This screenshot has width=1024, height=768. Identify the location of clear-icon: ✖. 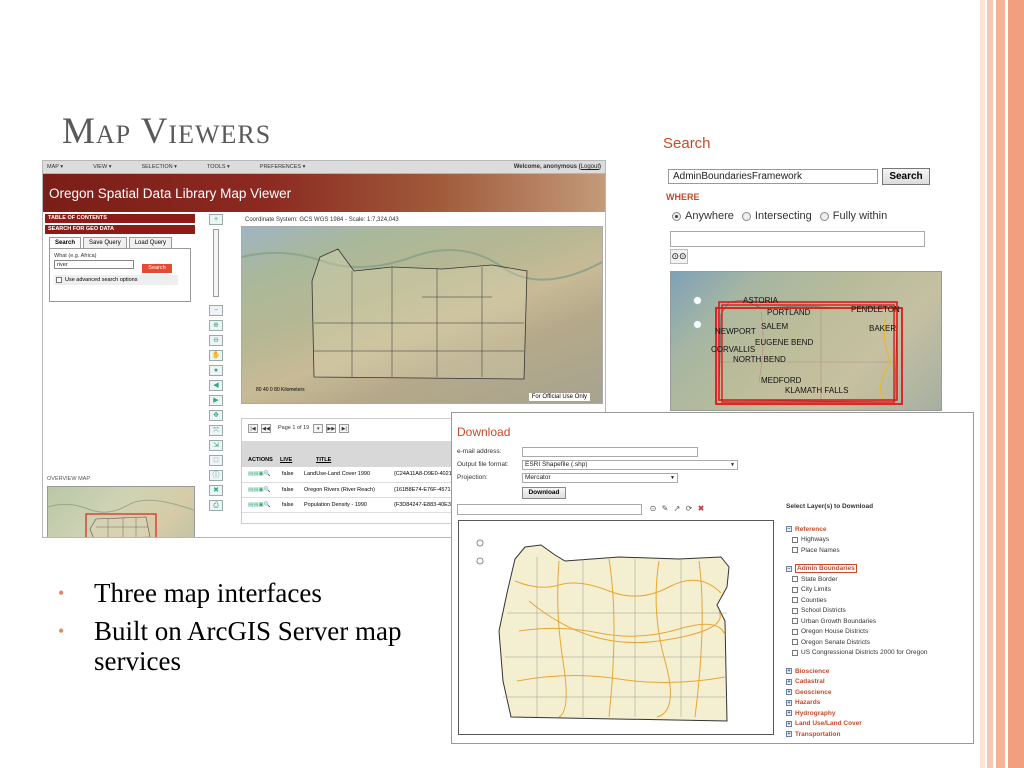
(216, 490).